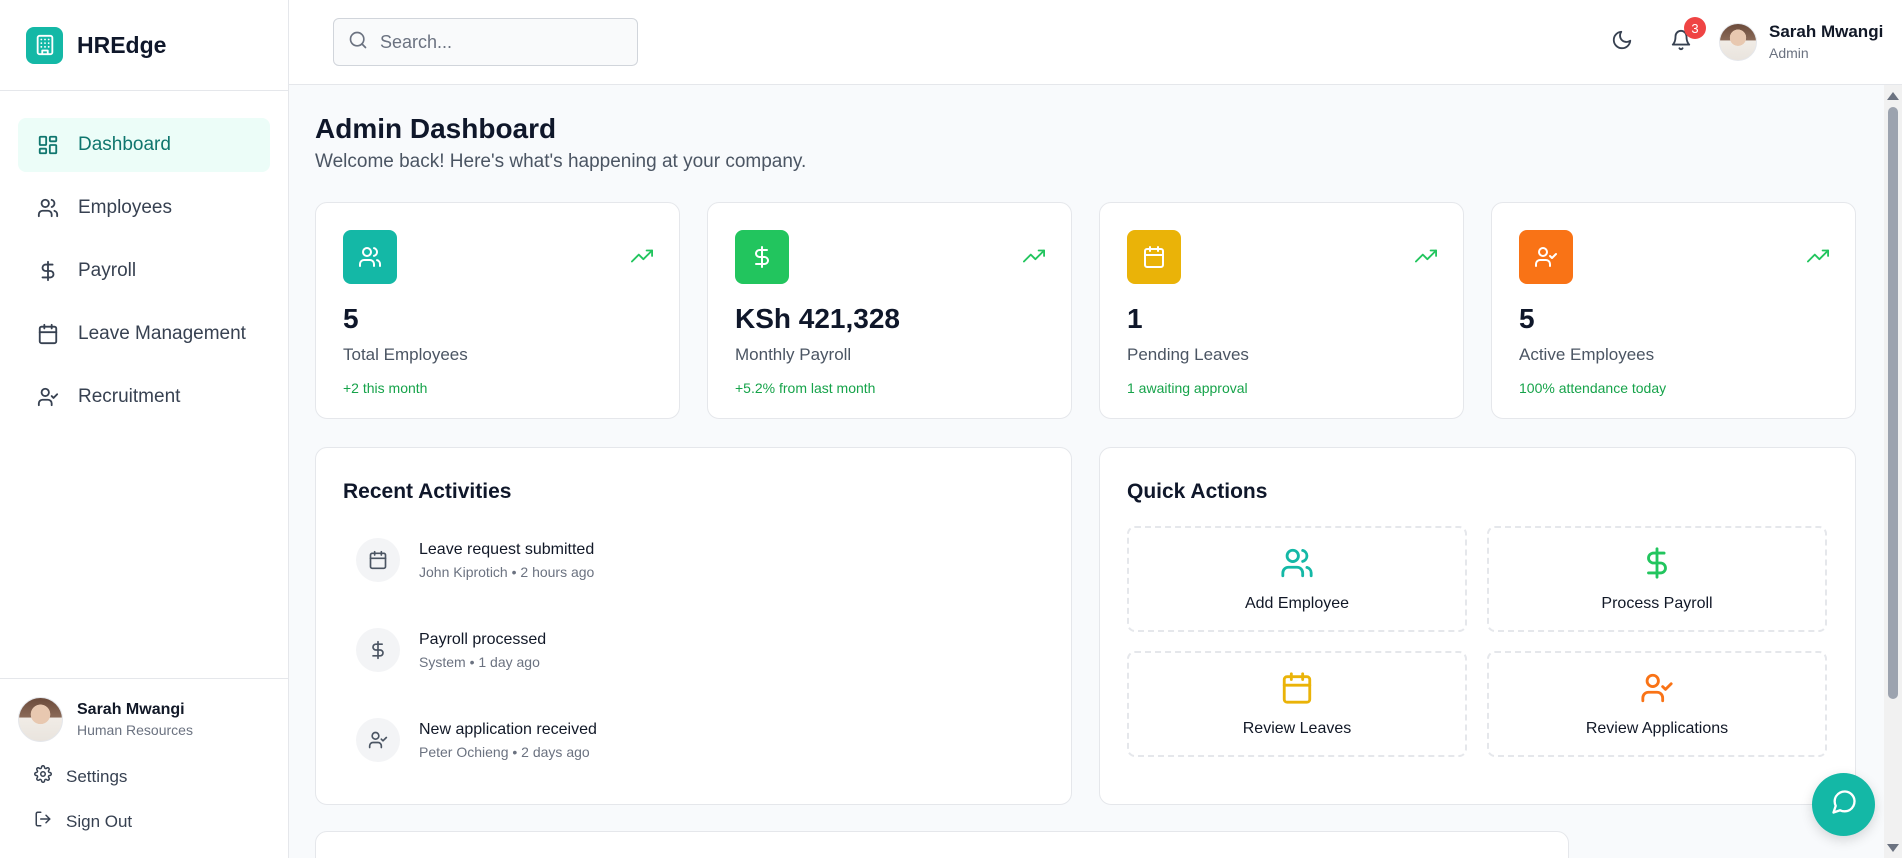 This screenshot has width=1902, height=858. I want to click on search-icon, so click(358, 42).